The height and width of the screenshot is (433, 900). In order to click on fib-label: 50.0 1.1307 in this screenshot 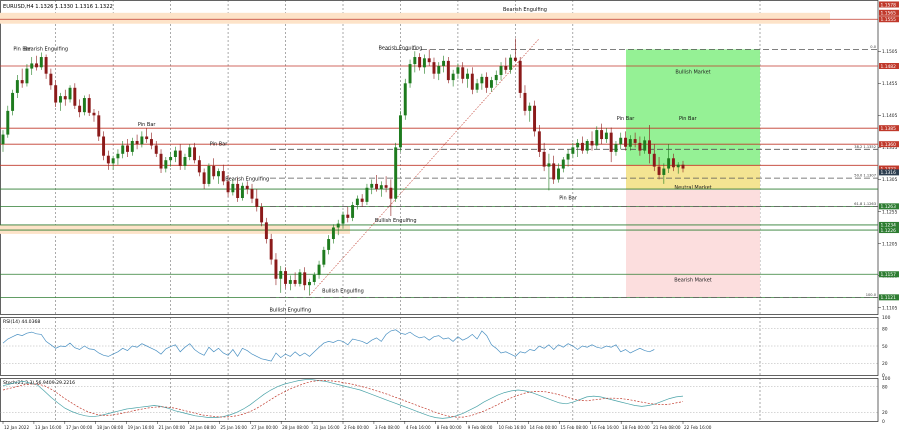, I will do `click(865, 176)`.